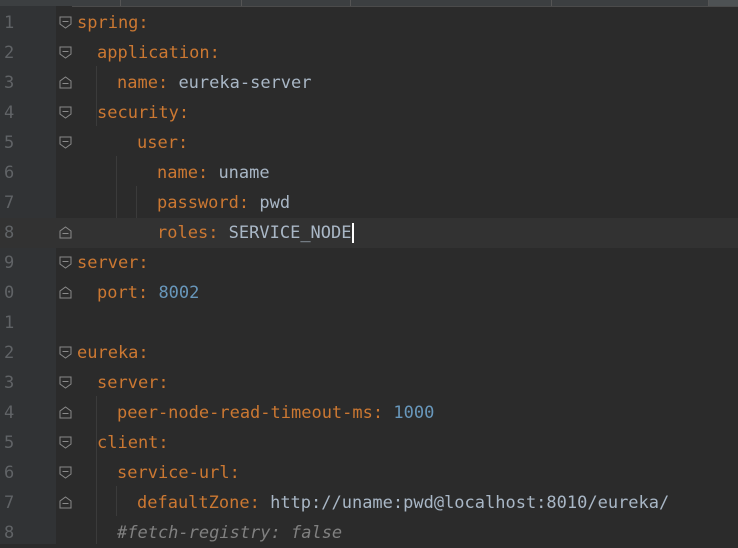  Describe the element at coordinates (369, 203) in the screenshot. I see `code-line: 7 password: pwd` at that location.